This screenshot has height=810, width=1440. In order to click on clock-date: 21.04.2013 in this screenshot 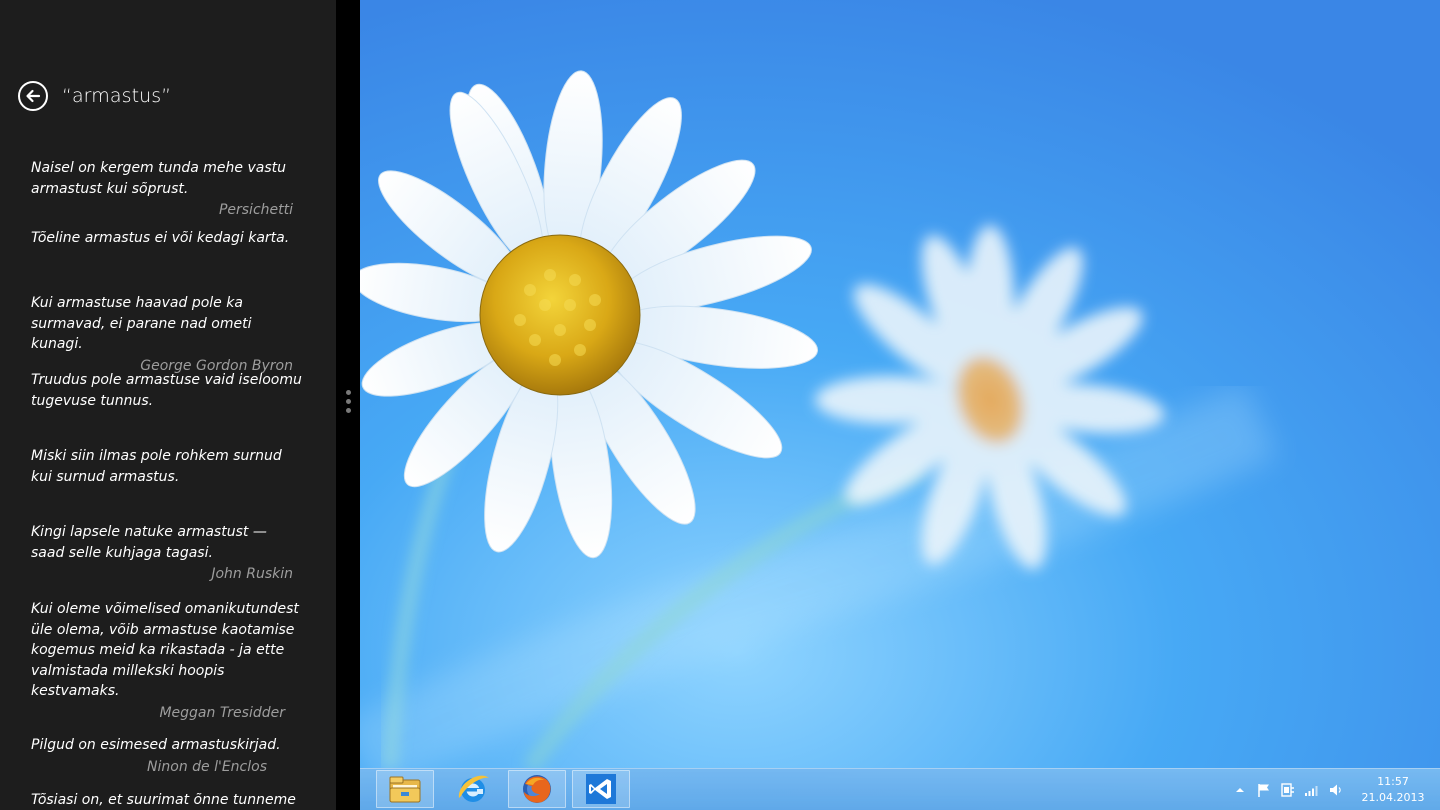, I will do `click(1393, 797)`.